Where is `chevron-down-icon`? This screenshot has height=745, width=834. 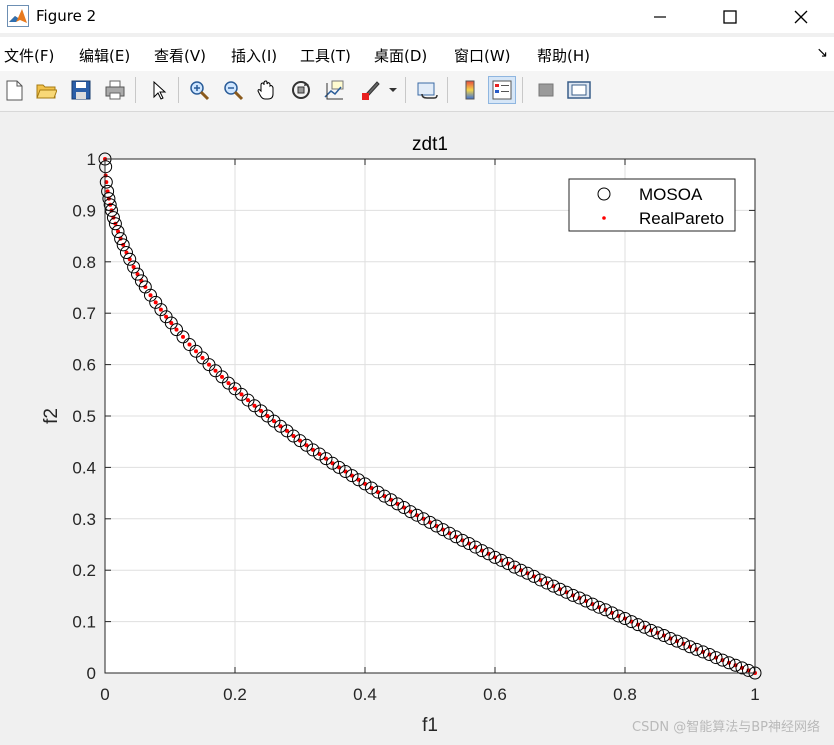 chevron-down-icon is located at coordinates (393, 90).